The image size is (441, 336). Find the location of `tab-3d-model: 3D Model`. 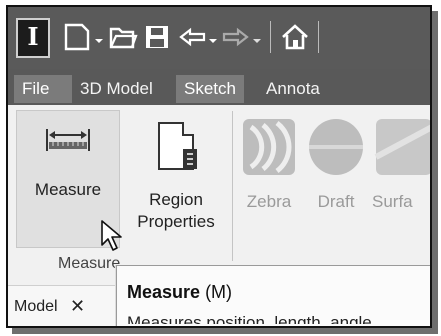

tab-3d-model: 3D Model is located at coordinates (116, 89).